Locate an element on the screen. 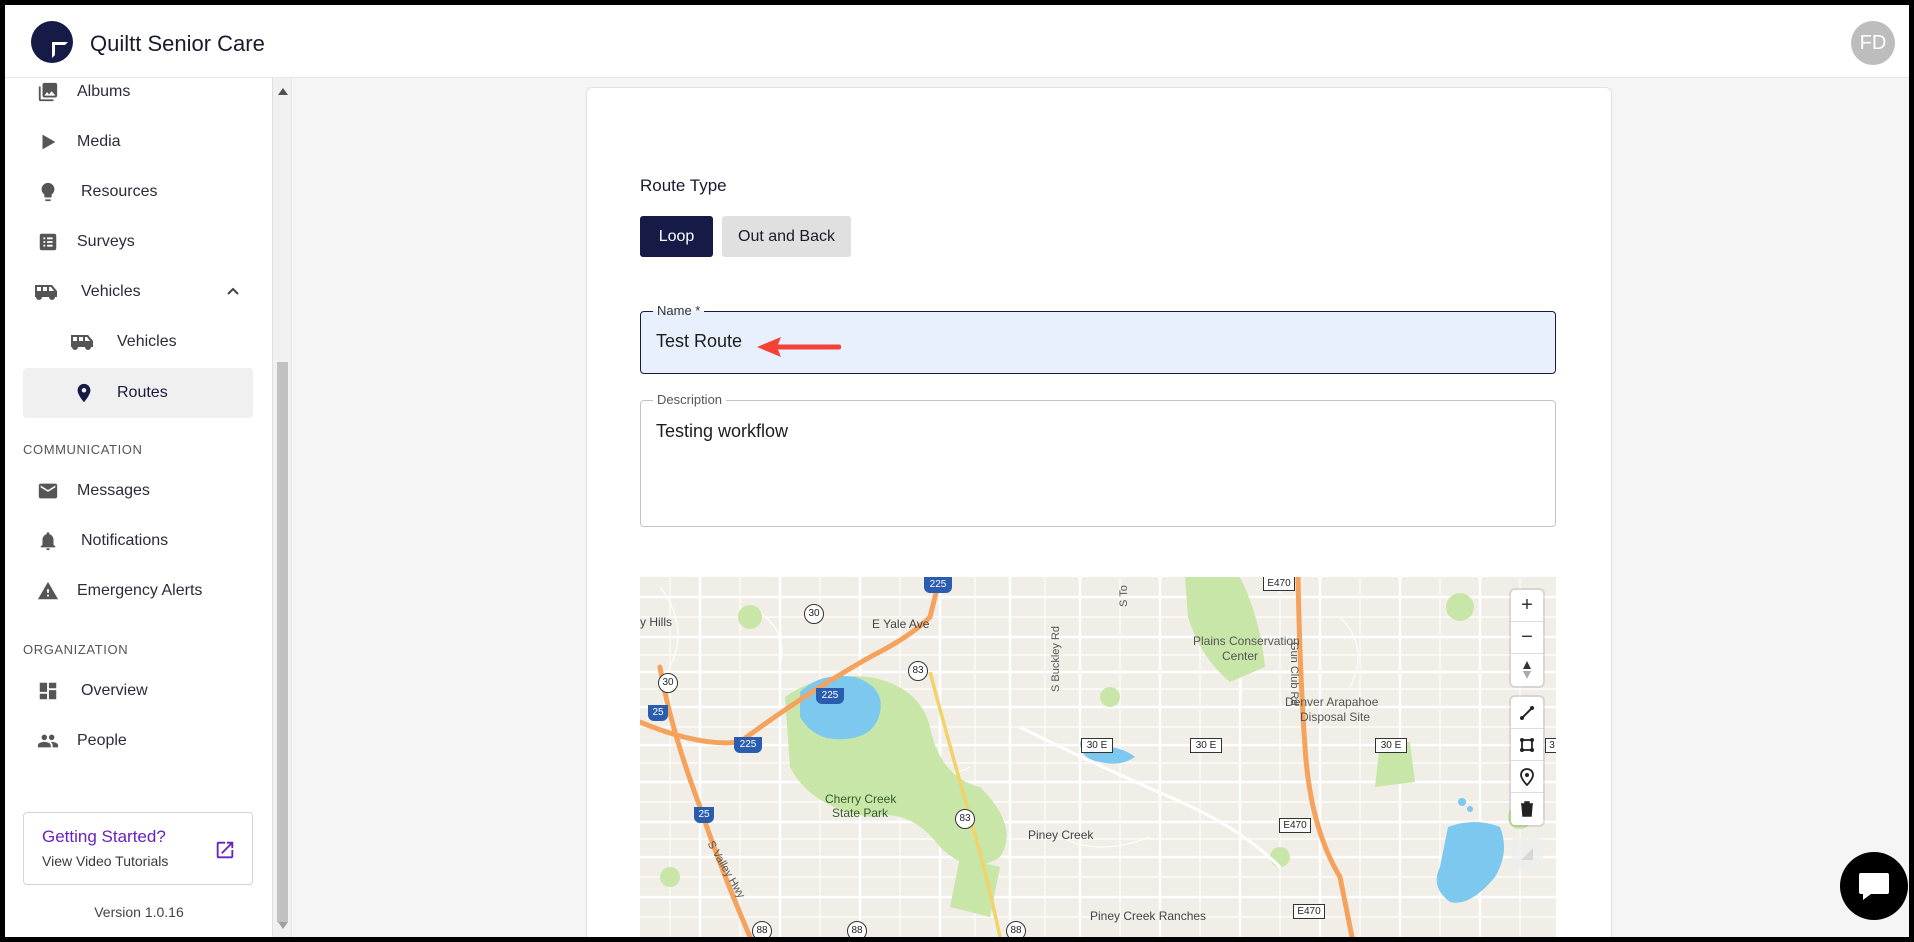 The height and width of the screenshot is (942, 1914). map-label: y Hills is located at coordinates (656, 622).